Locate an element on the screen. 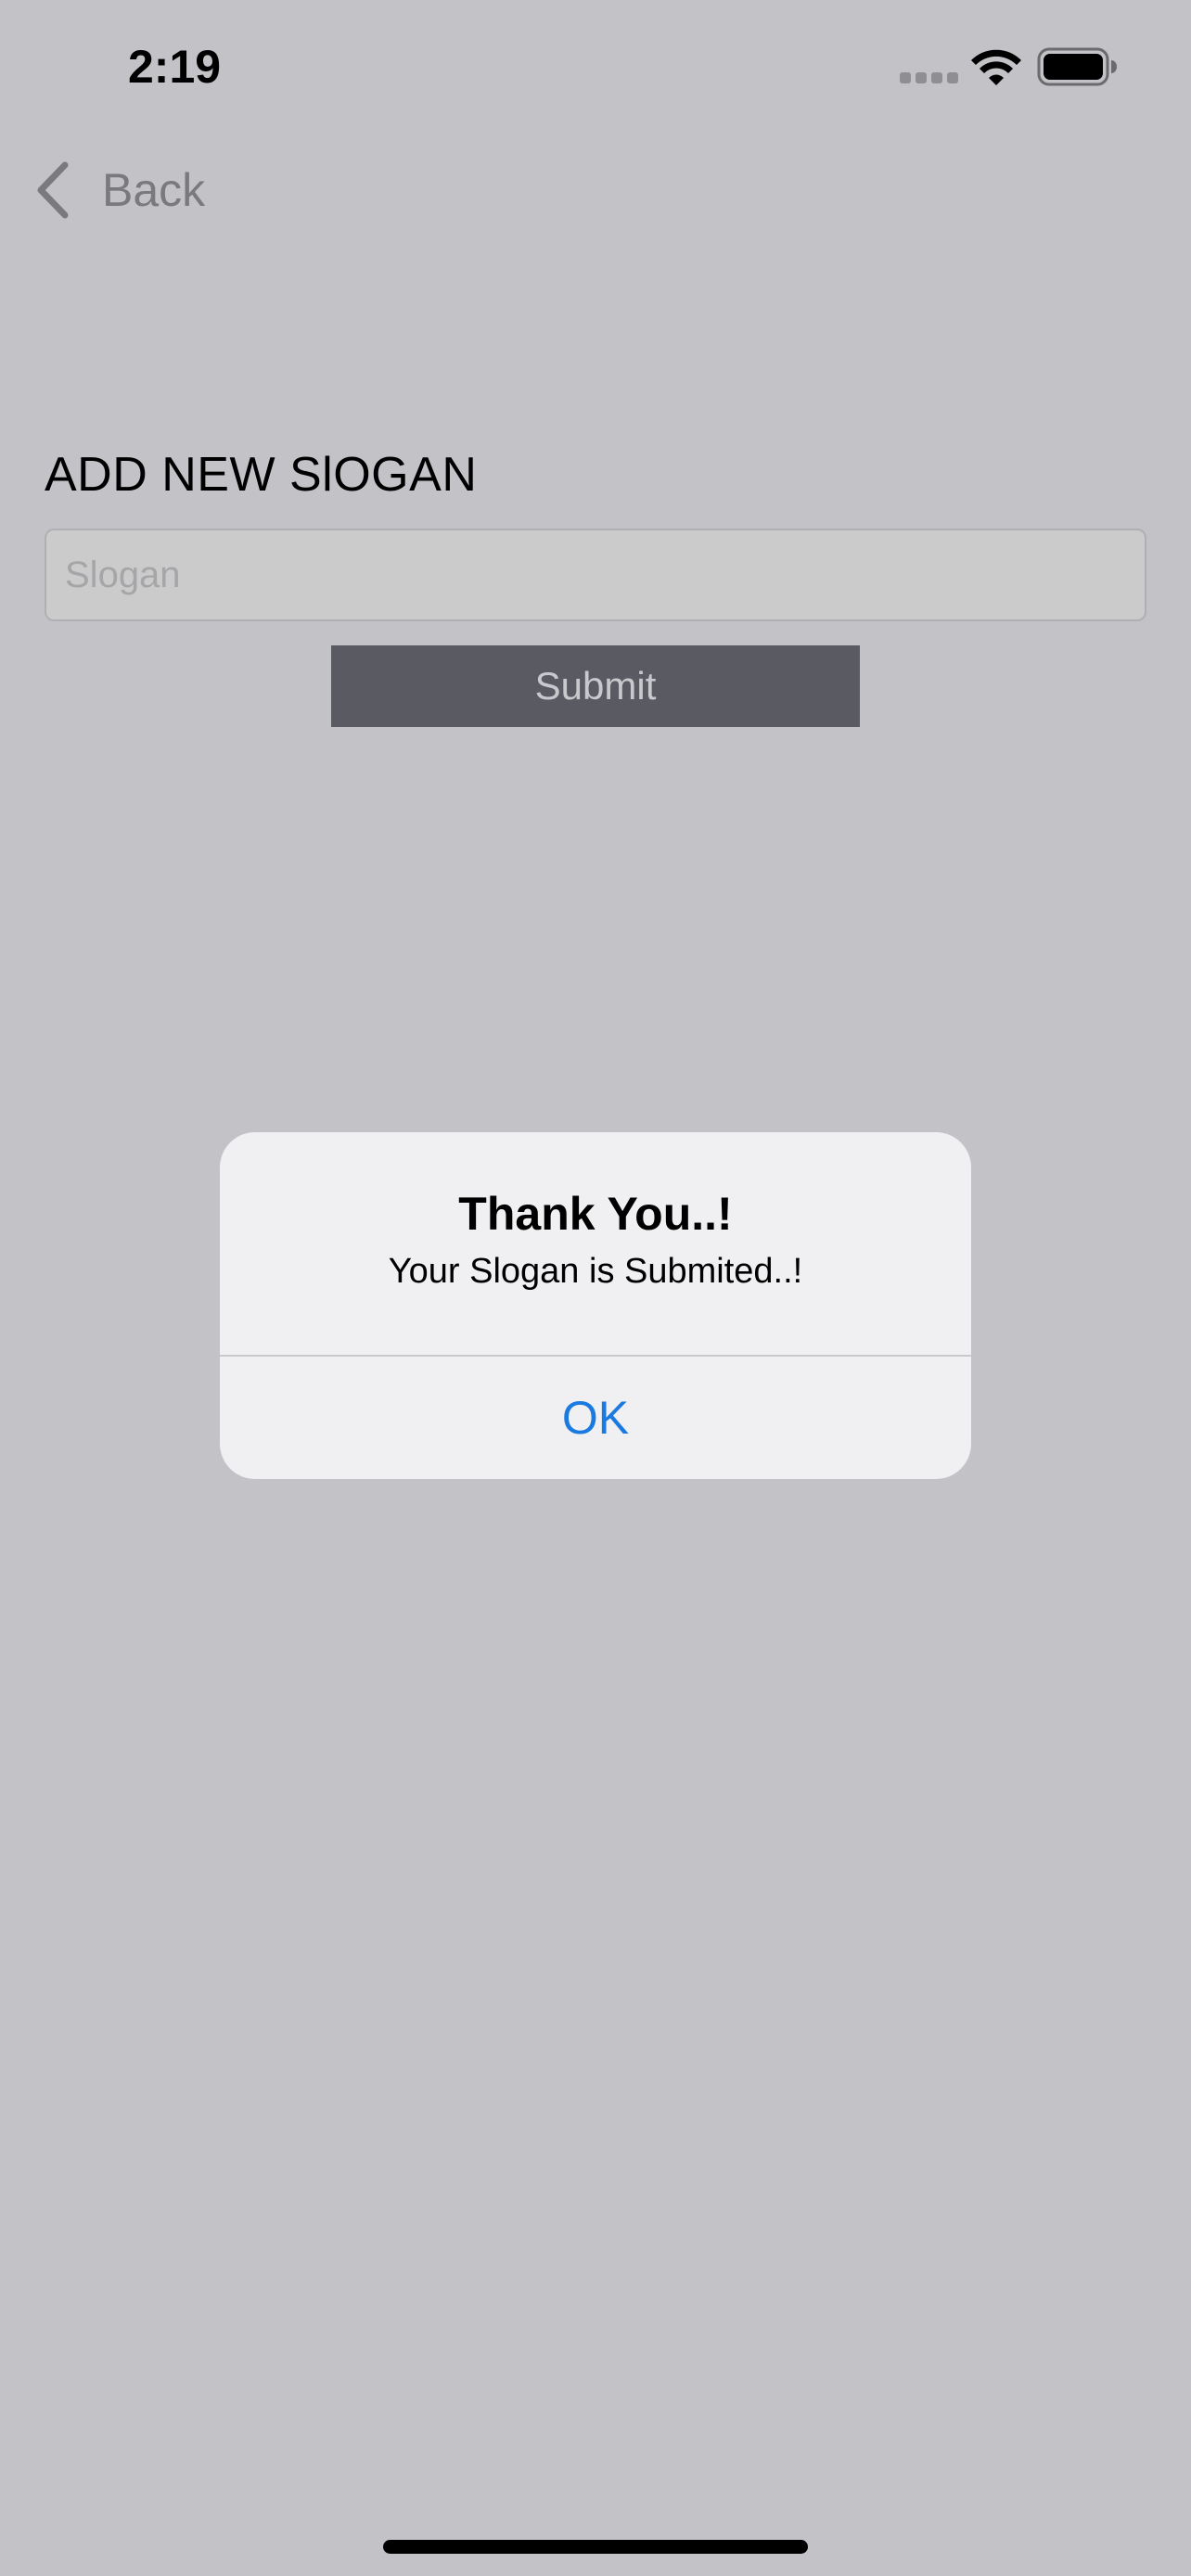  battery-full-icon is located at coordinates (1077, 66).